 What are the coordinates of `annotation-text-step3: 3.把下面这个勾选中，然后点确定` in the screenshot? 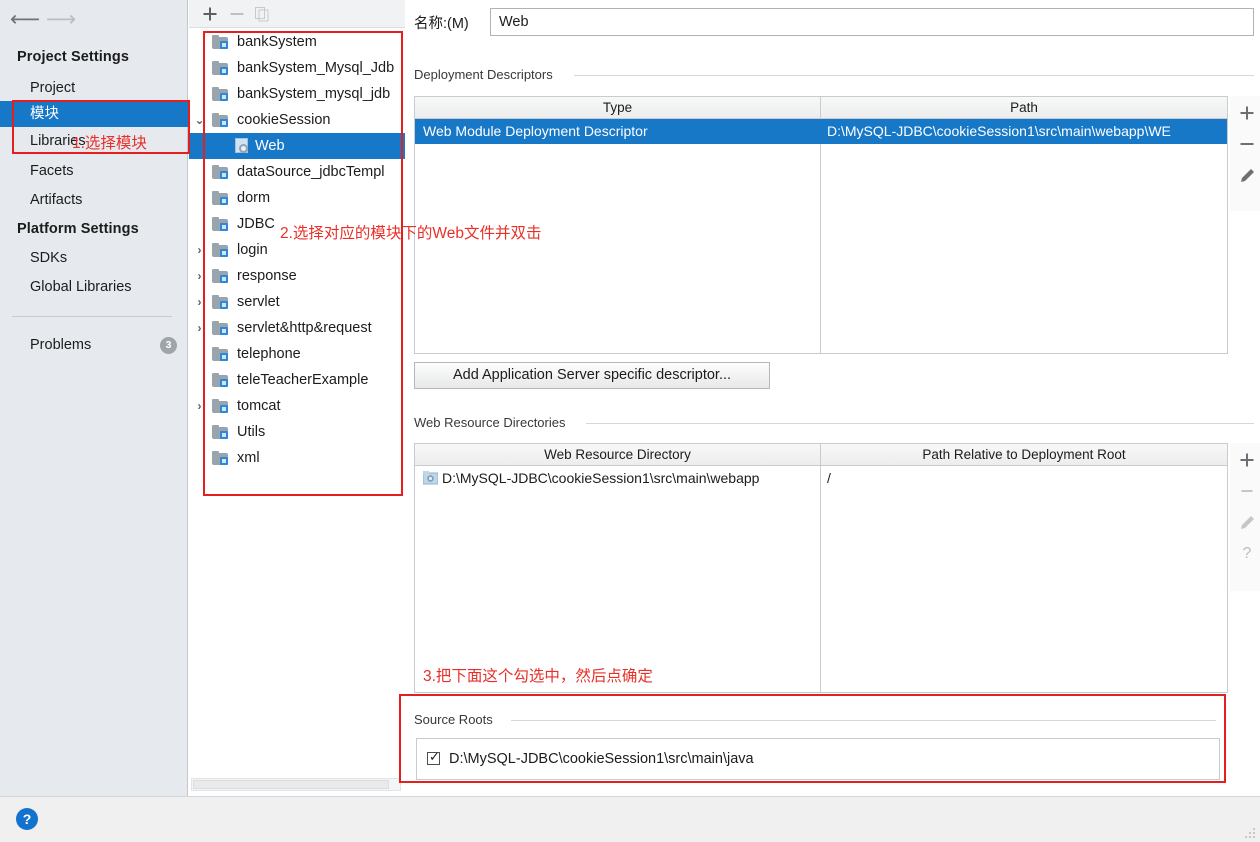 It's located at (538, 676).